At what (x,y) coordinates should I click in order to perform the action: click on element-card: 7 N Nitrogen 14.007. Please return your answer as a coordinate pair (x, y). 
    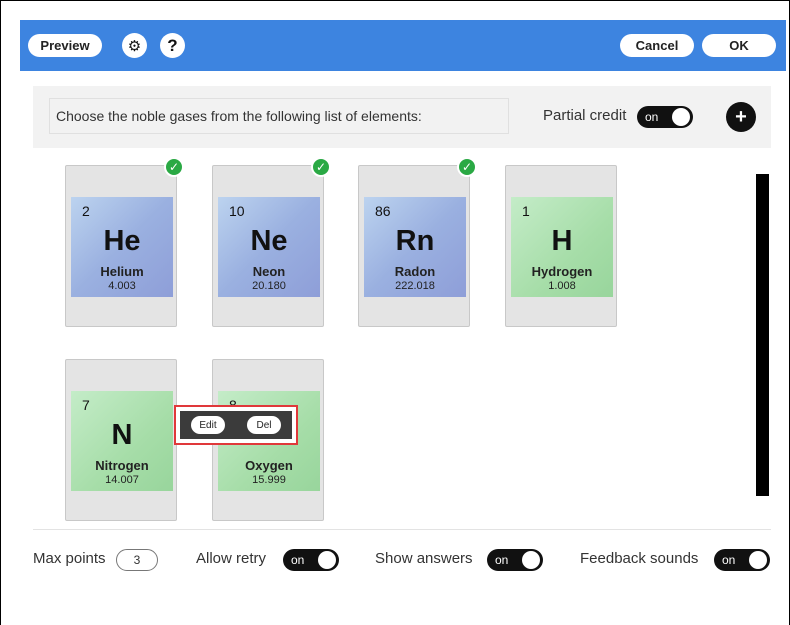
    Looking at the image, I should click on (122, 441).